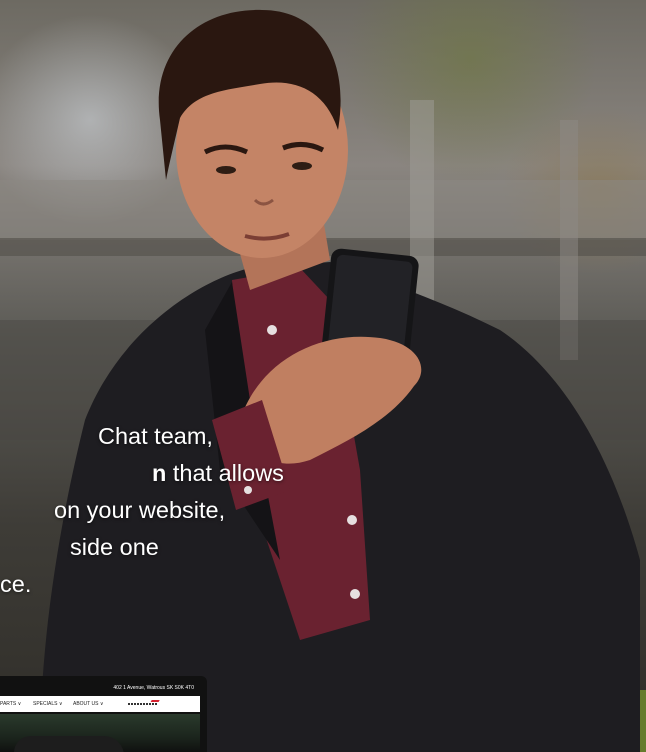  Describe the element at coordinates (155, 436) in the screenshot. I see `copy-line-1: Chat team,` at that location.